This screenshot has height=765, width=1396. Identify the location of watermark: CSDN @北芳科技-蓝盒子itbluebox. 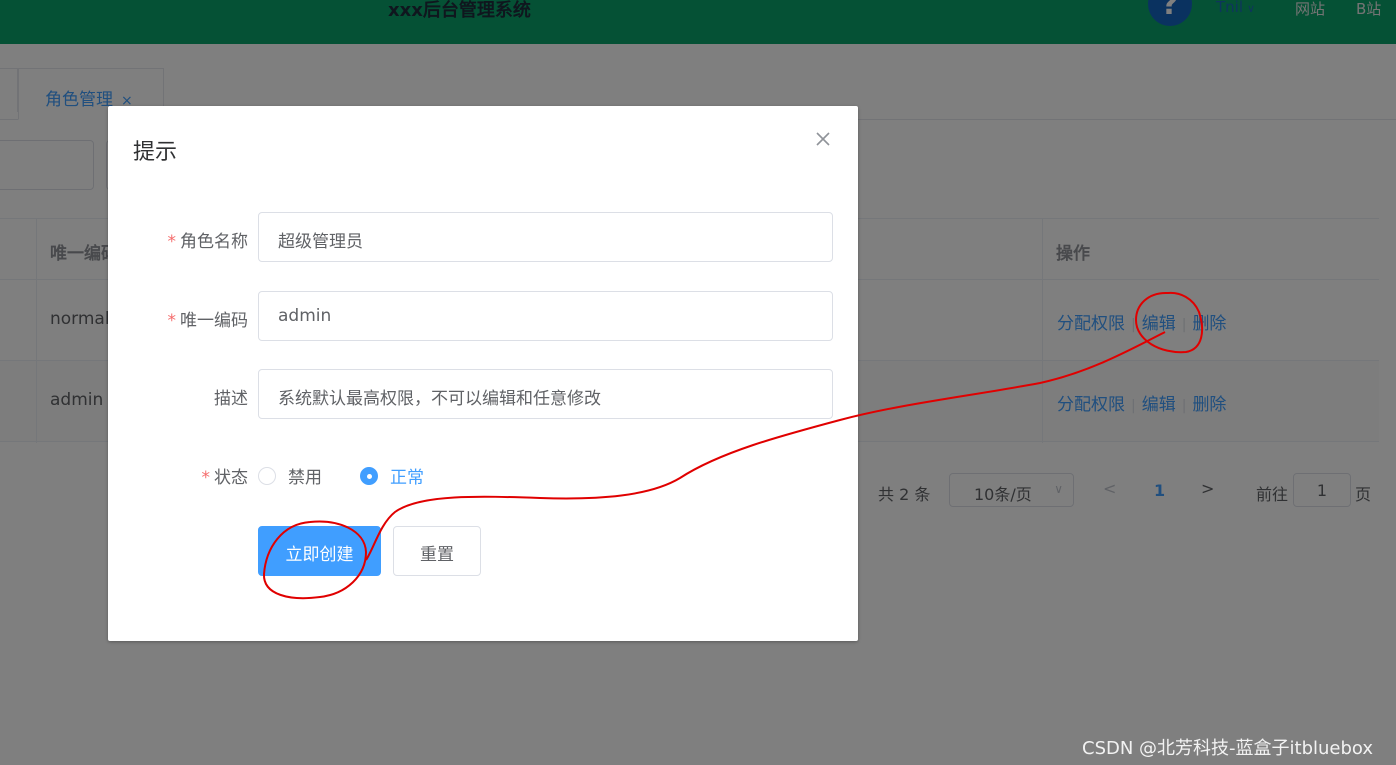
(1228, 748).